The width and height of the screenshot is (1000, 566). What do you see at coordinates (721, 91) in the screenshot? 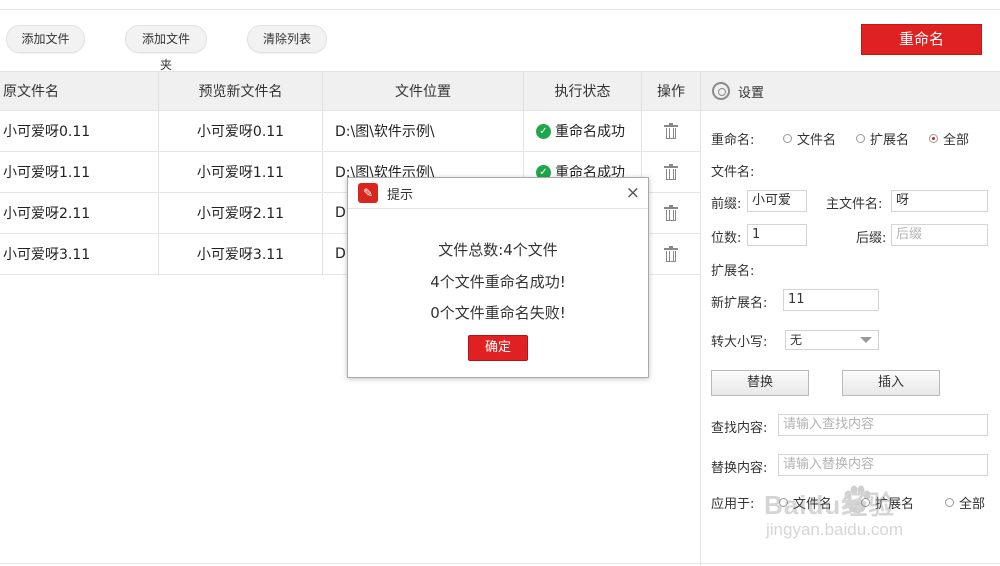
I see `gear-icon` at bounding box center [721, 91].